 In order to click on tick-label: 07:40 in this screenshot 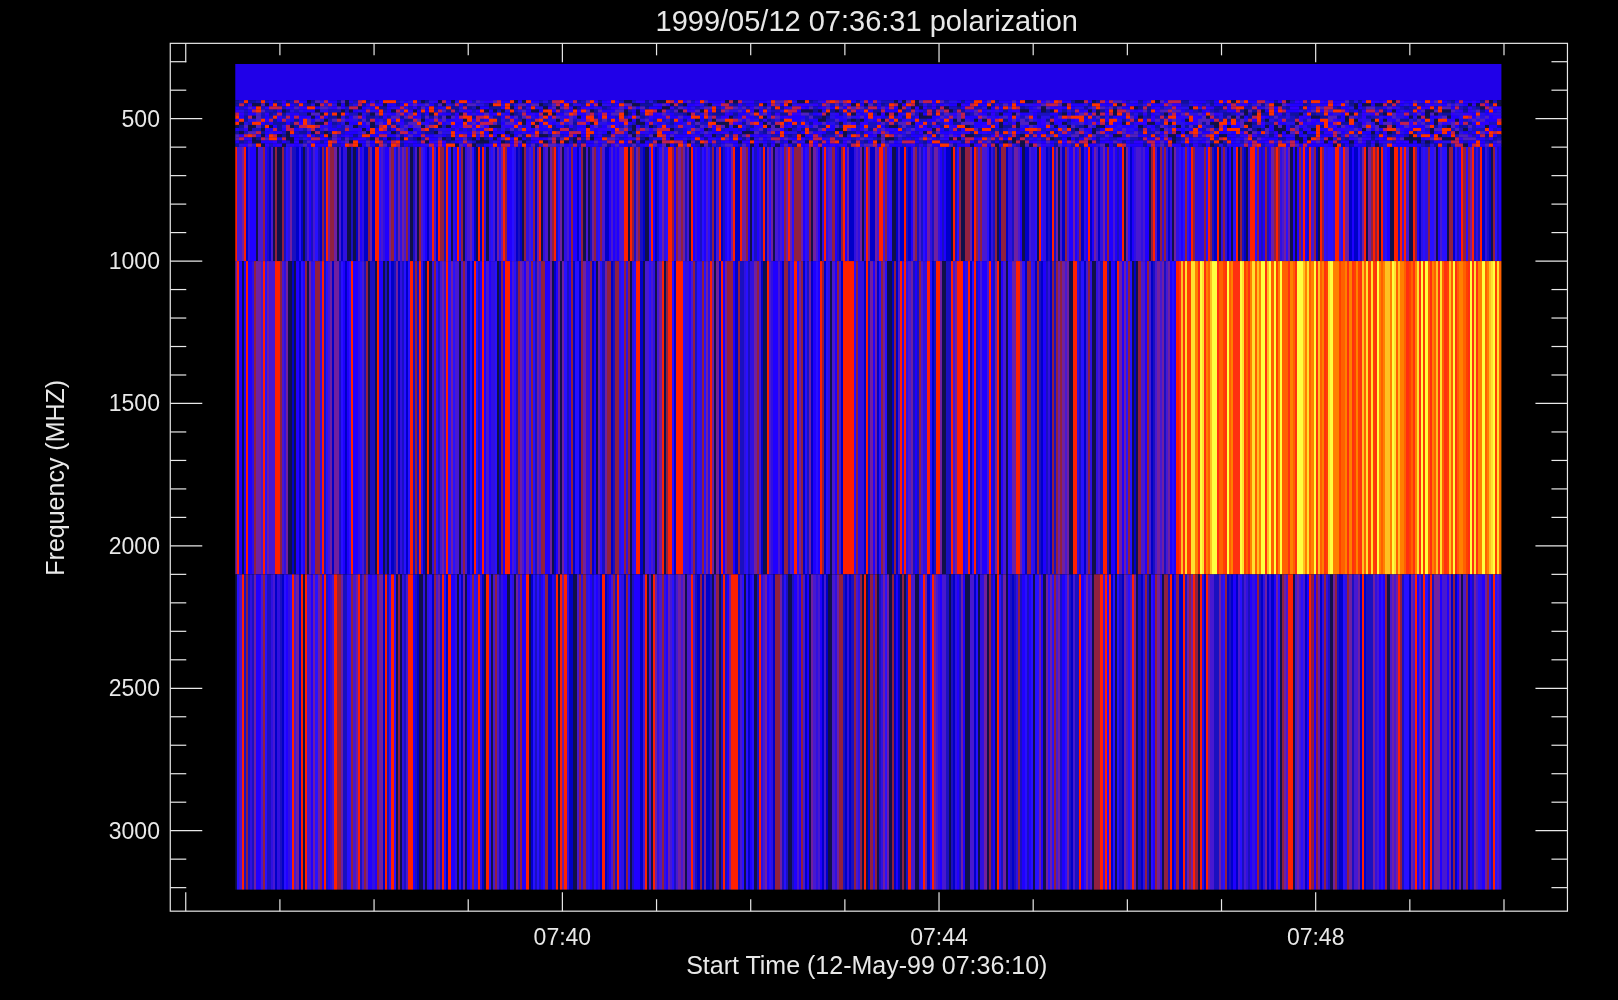, I will do `click(562, 937)`.